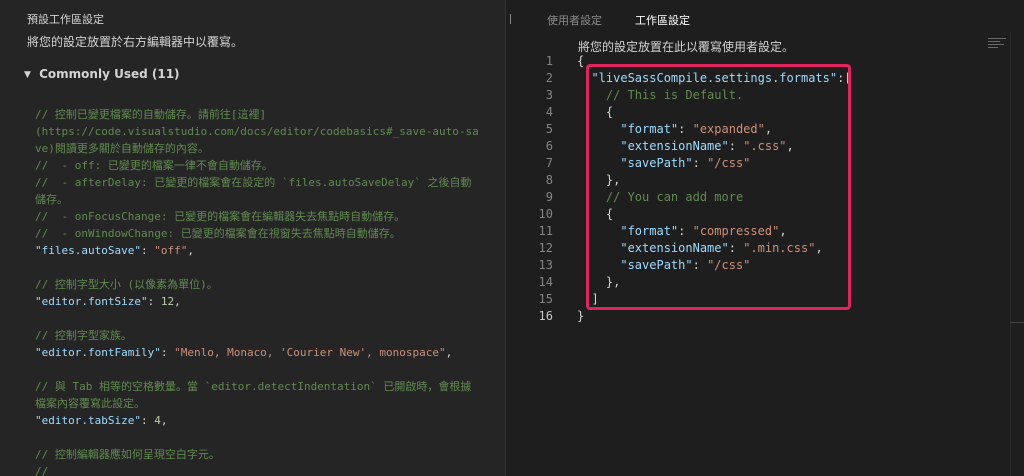 The height and width of the screenshot is (476, 1024). I want to click on code-token: "editor.tabSize", so click(88, 420).